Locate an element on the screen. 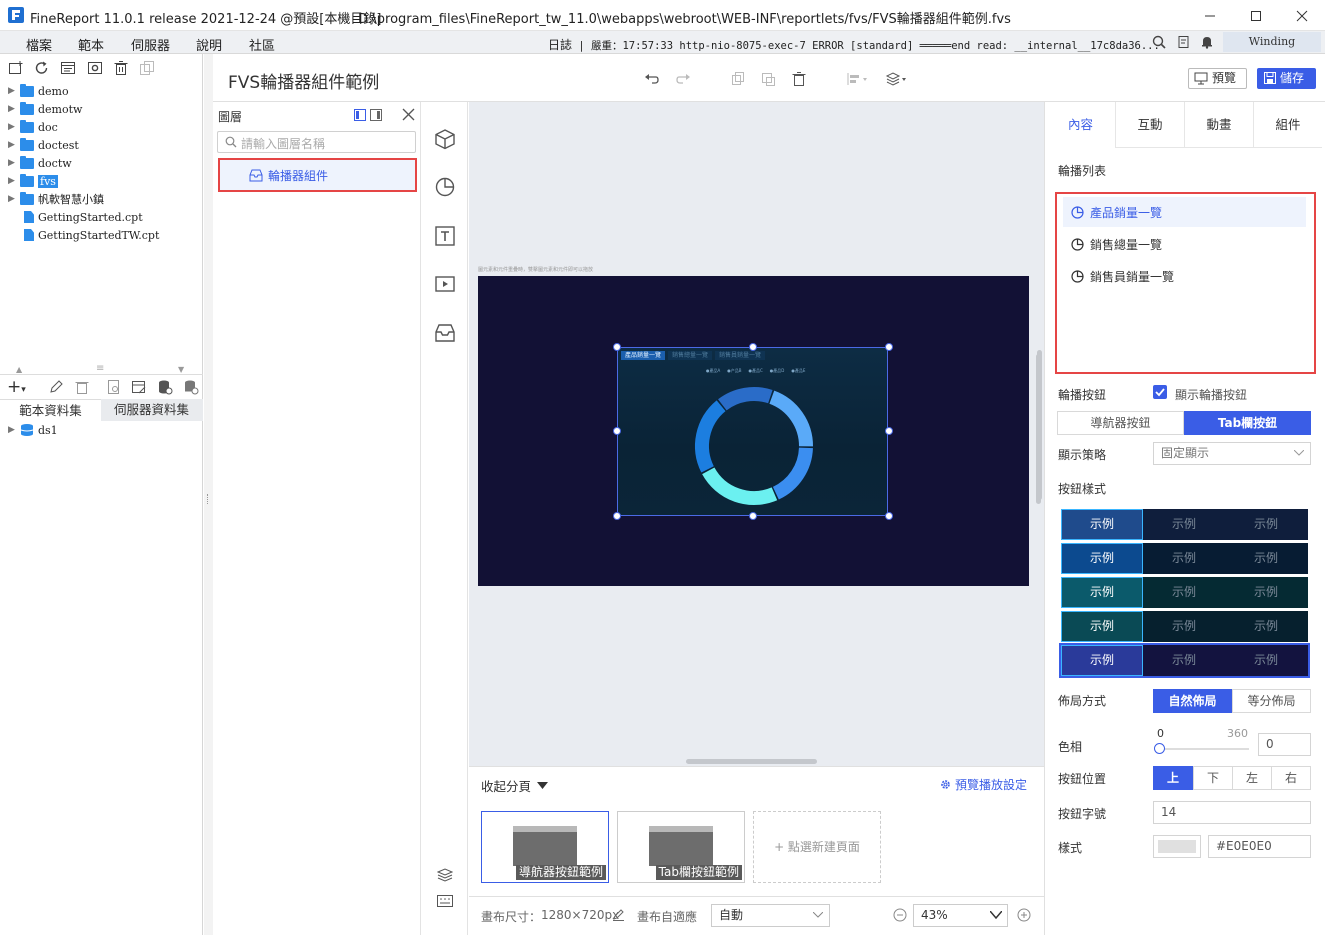 The image size is (1325, 935). edit-icon is located at coordinates (56, 387).